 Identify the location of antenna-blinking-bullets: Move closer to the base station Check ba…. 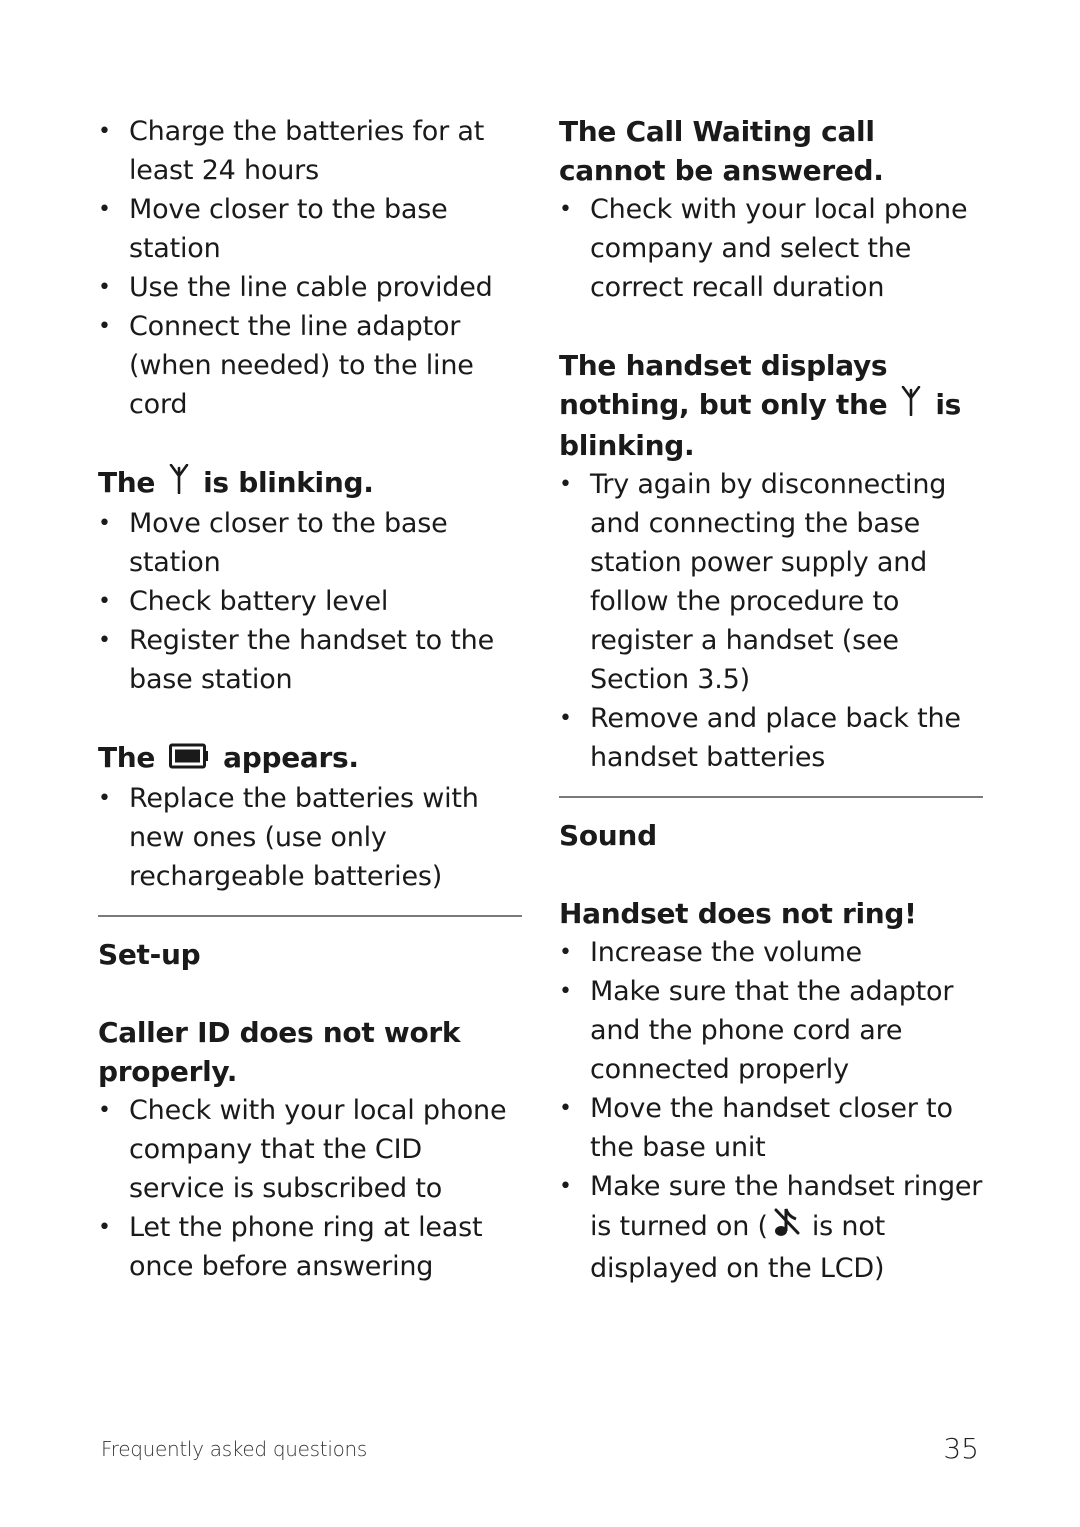
(310, 601).